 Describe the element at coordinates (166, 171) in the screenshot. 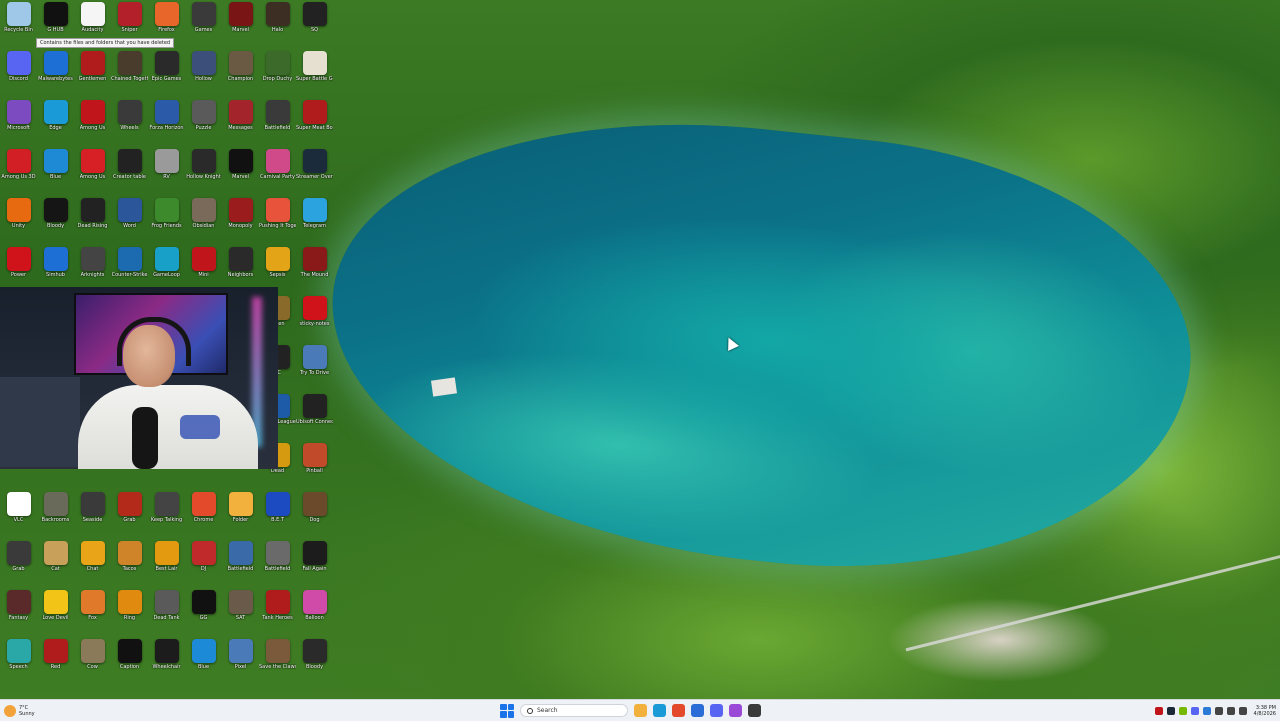

I see `desktop-icon: RV` at that location.